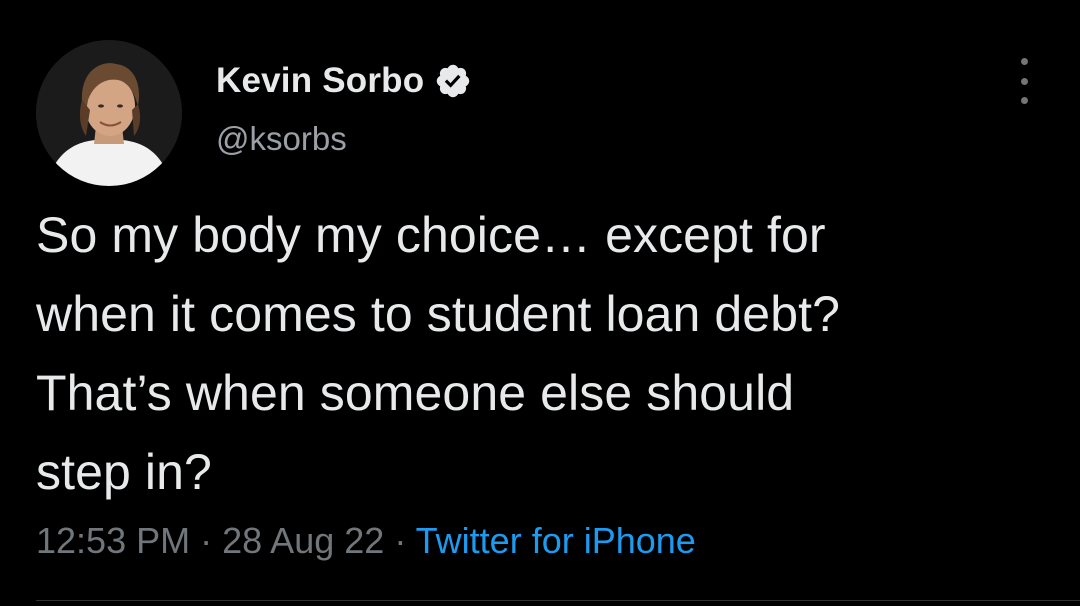 This screenshot has width=1080, height=606. What do you see at coordinates (113, 540) in the screenshot?
I see `tweet-time: 12:53 PM` at bounding box center [113, 540].